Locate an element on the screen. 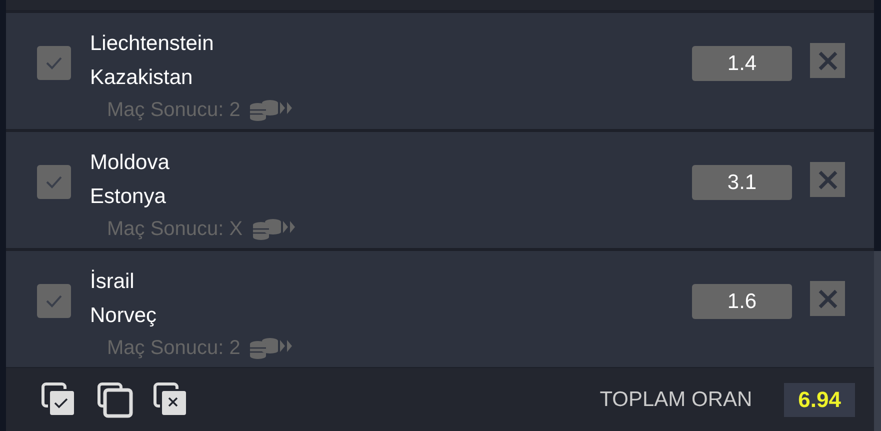 The width and height of the screenshot is (881, 431). team-name: İsrail is located at coordinates (113, 281).